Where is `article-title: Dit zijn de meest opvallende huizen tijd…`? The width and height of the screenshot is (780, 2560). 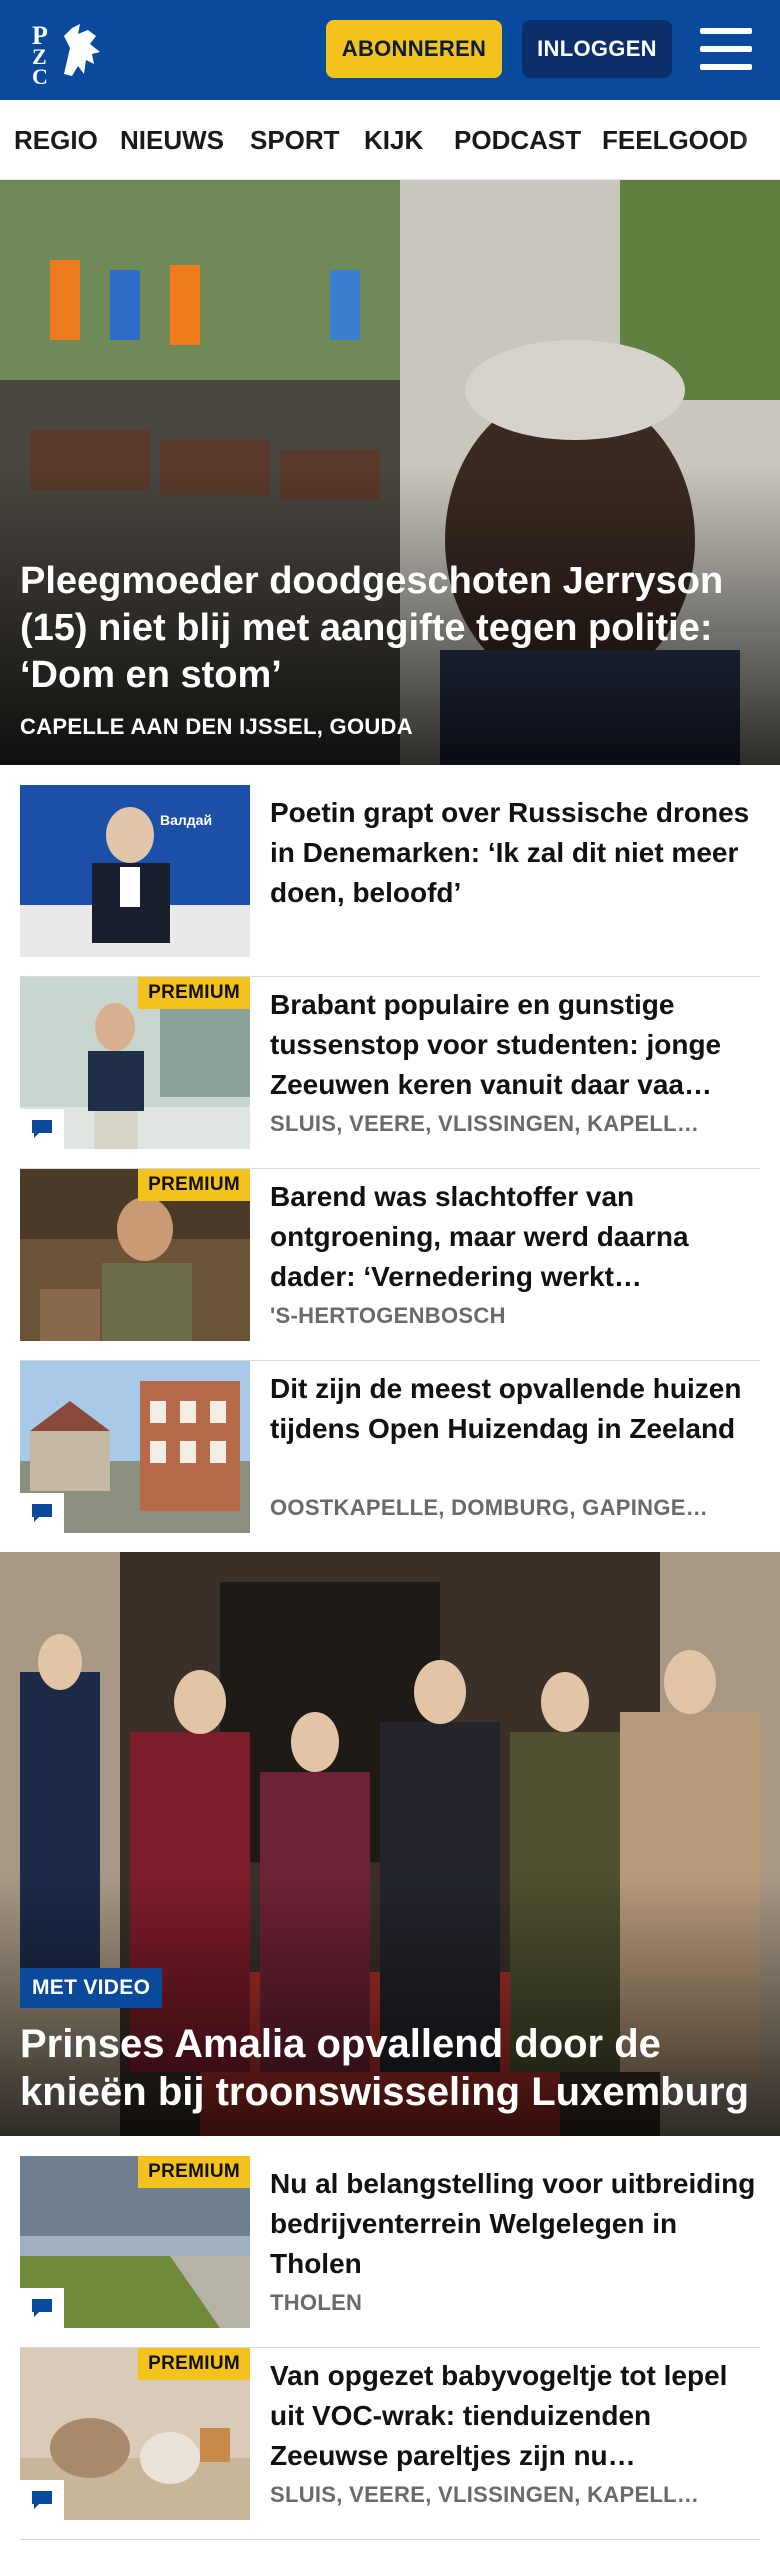 article-title: Dit zijn de meest opvallende huizen tijd… is located at coordinates (515, 1409).